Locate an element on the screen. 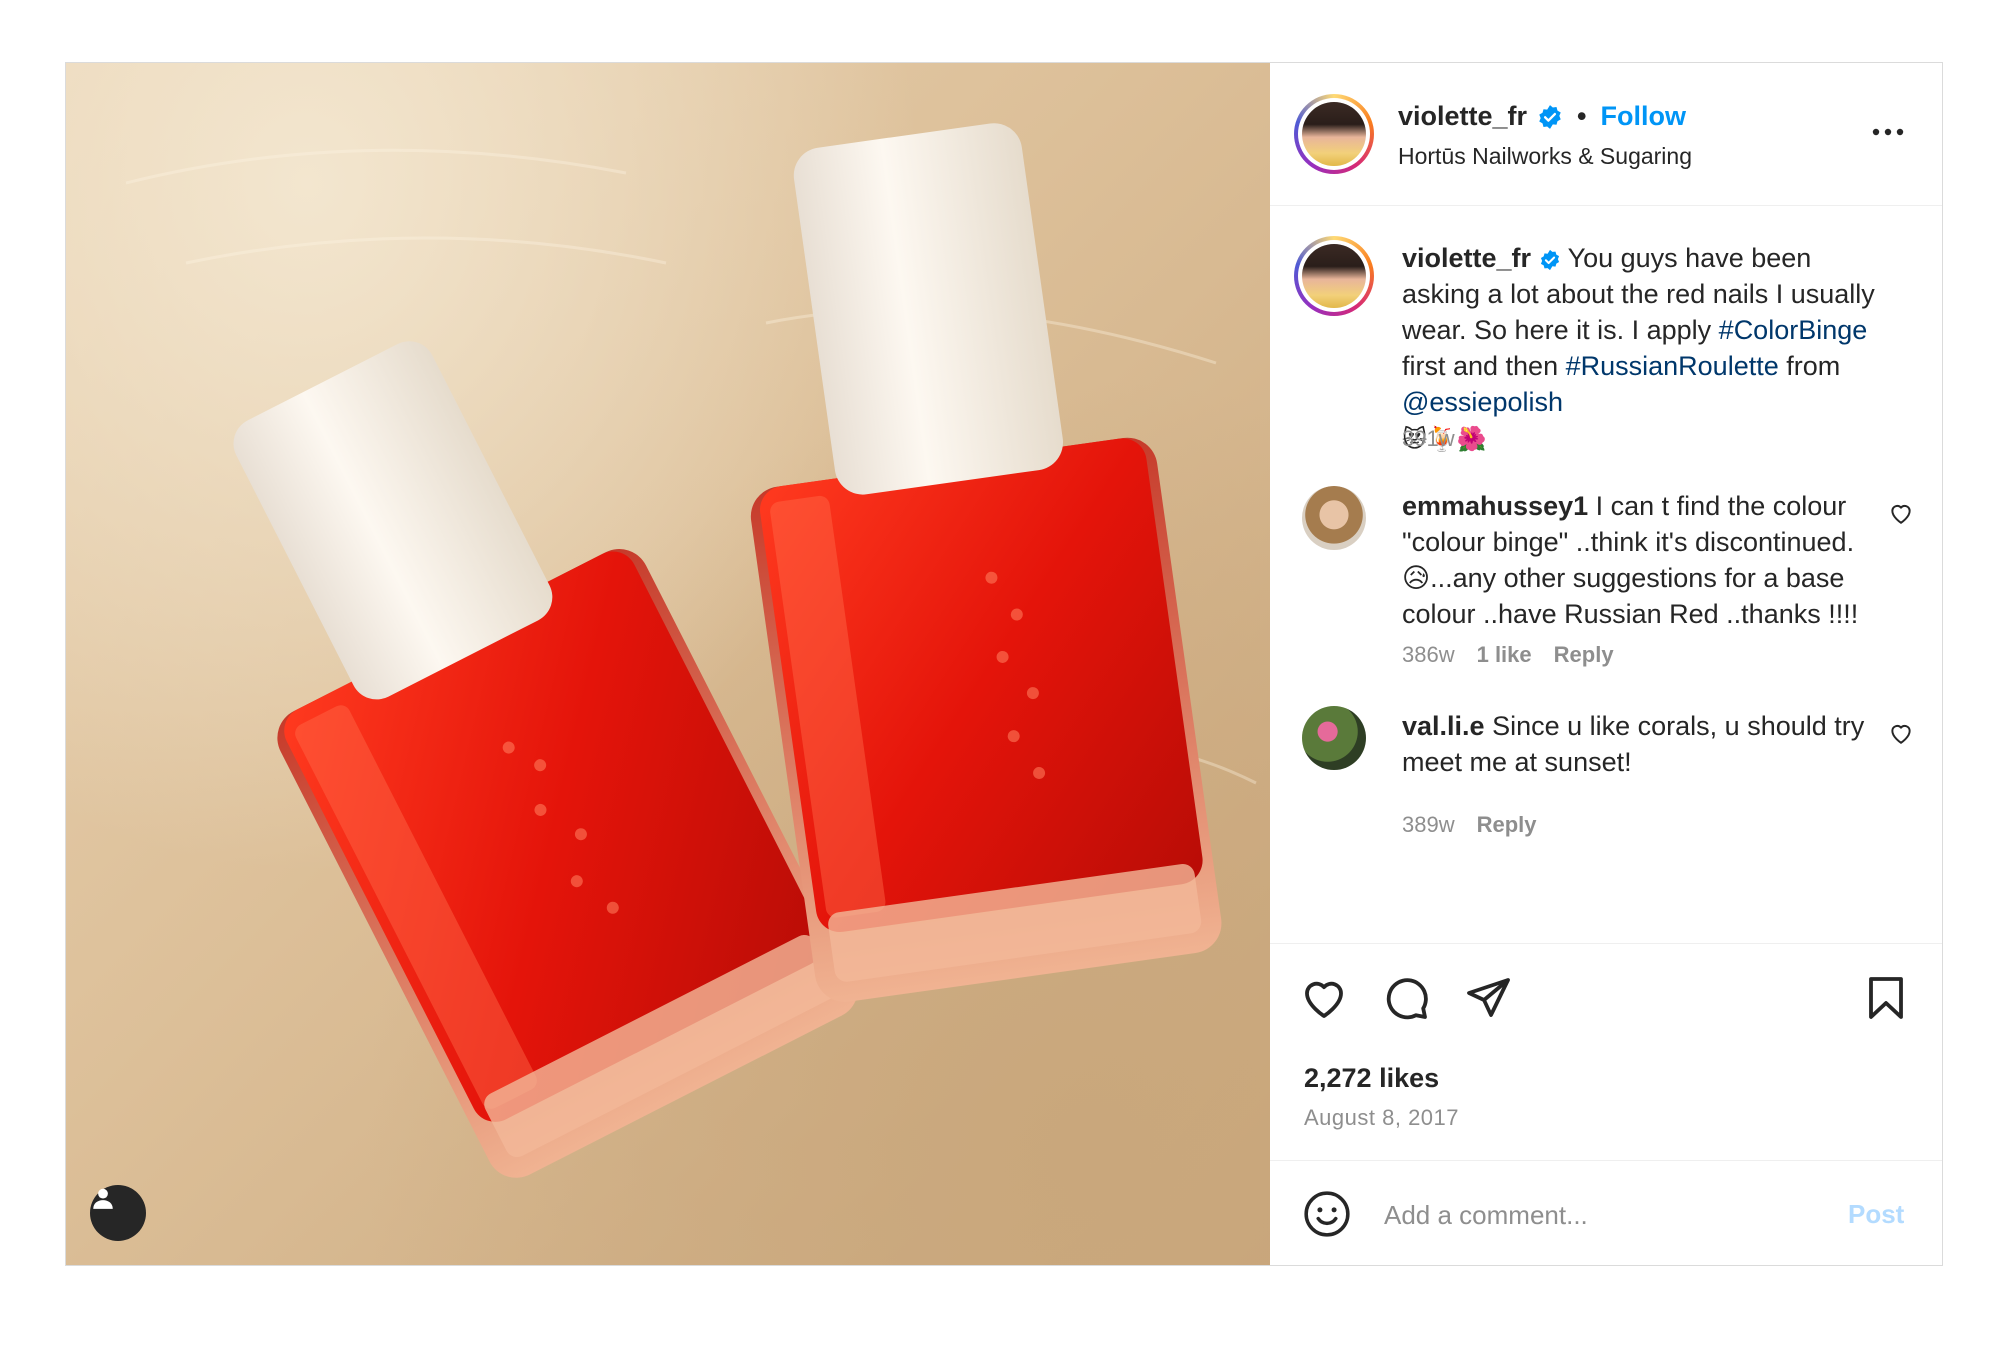 The width and height of the screenshot is (2009, 1352). post-comment-button: Post is located at coordinates (1876, 1214).